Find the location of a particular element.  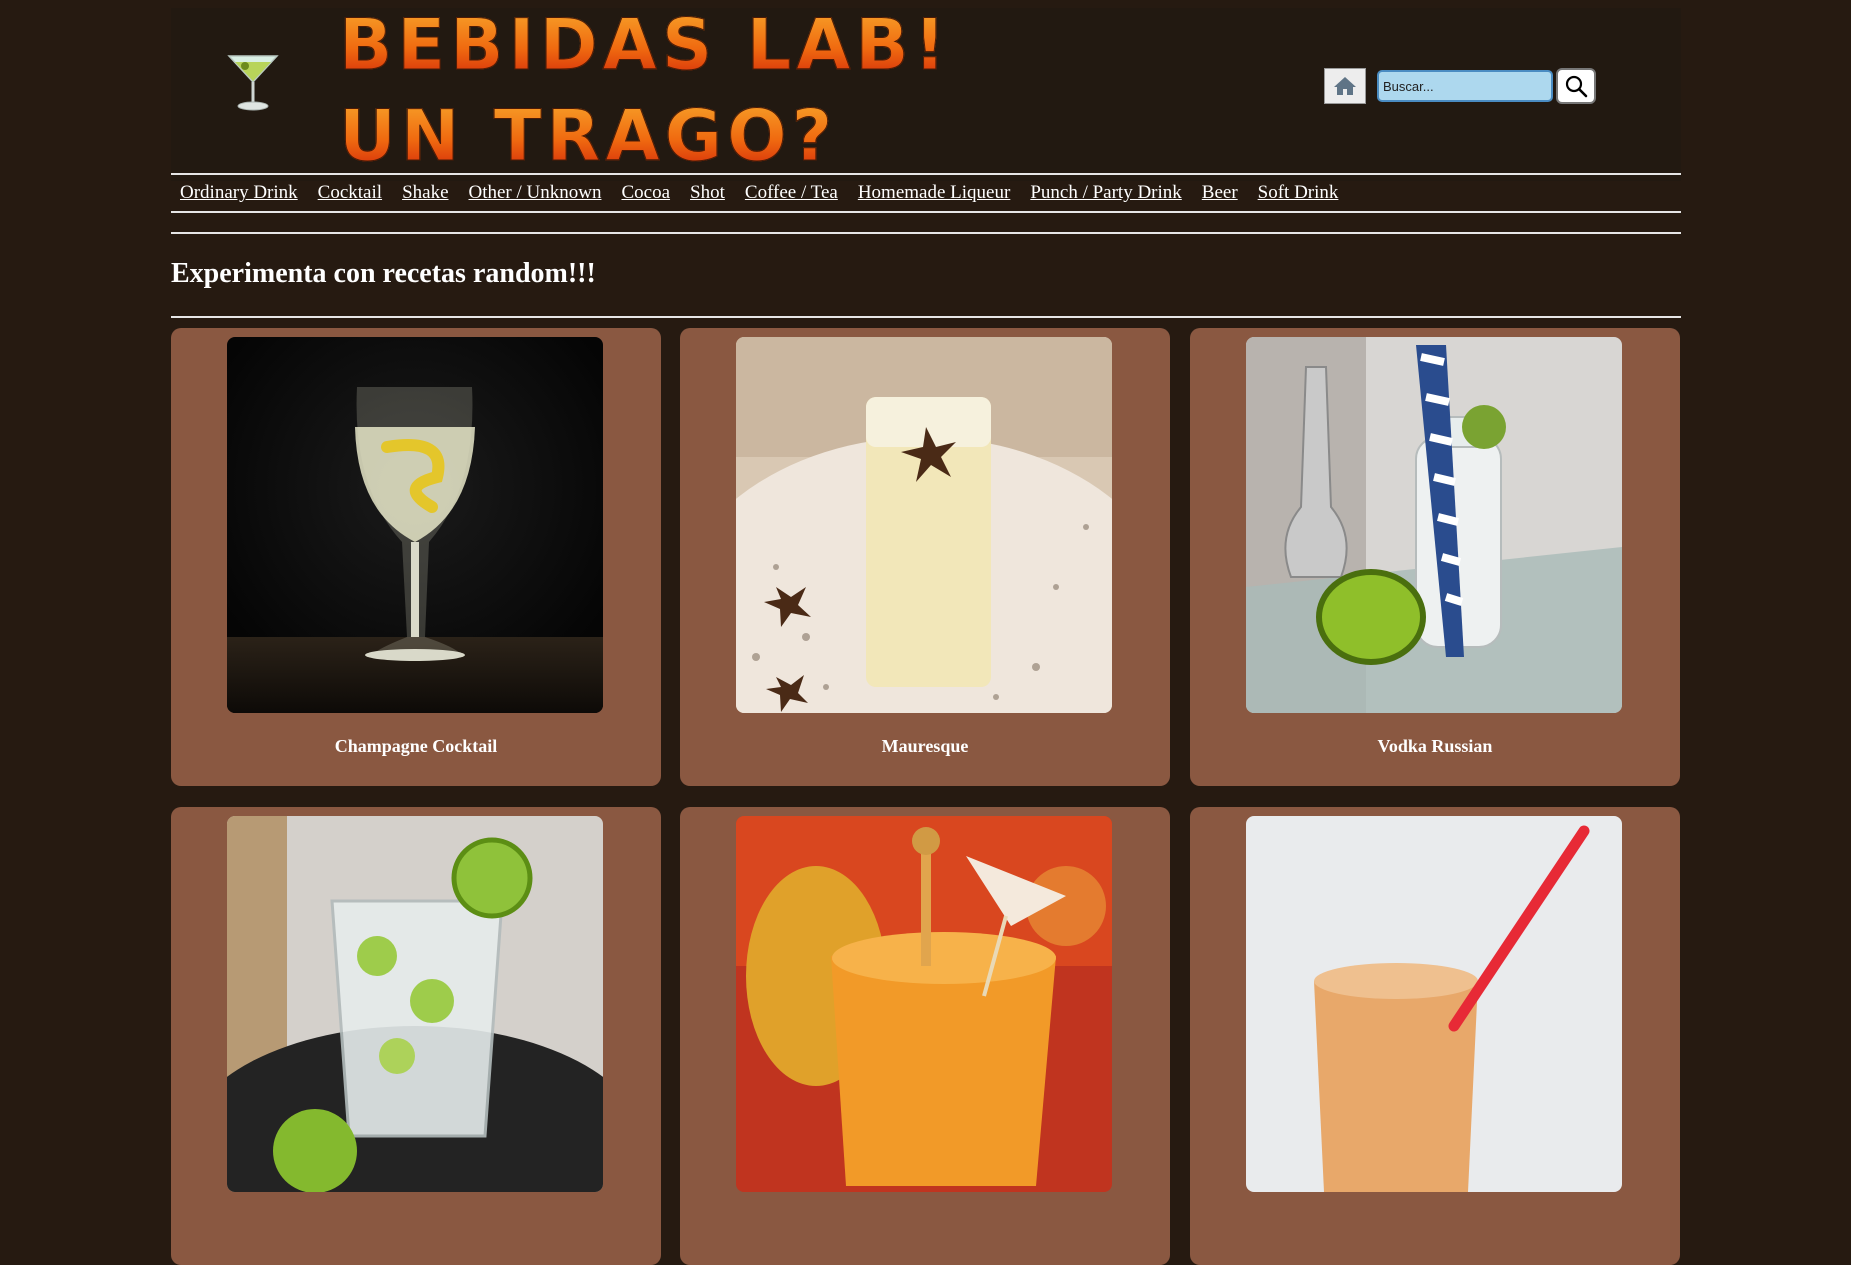

drink-card: Champagne Cocktail is located at coordinates (416, 557).